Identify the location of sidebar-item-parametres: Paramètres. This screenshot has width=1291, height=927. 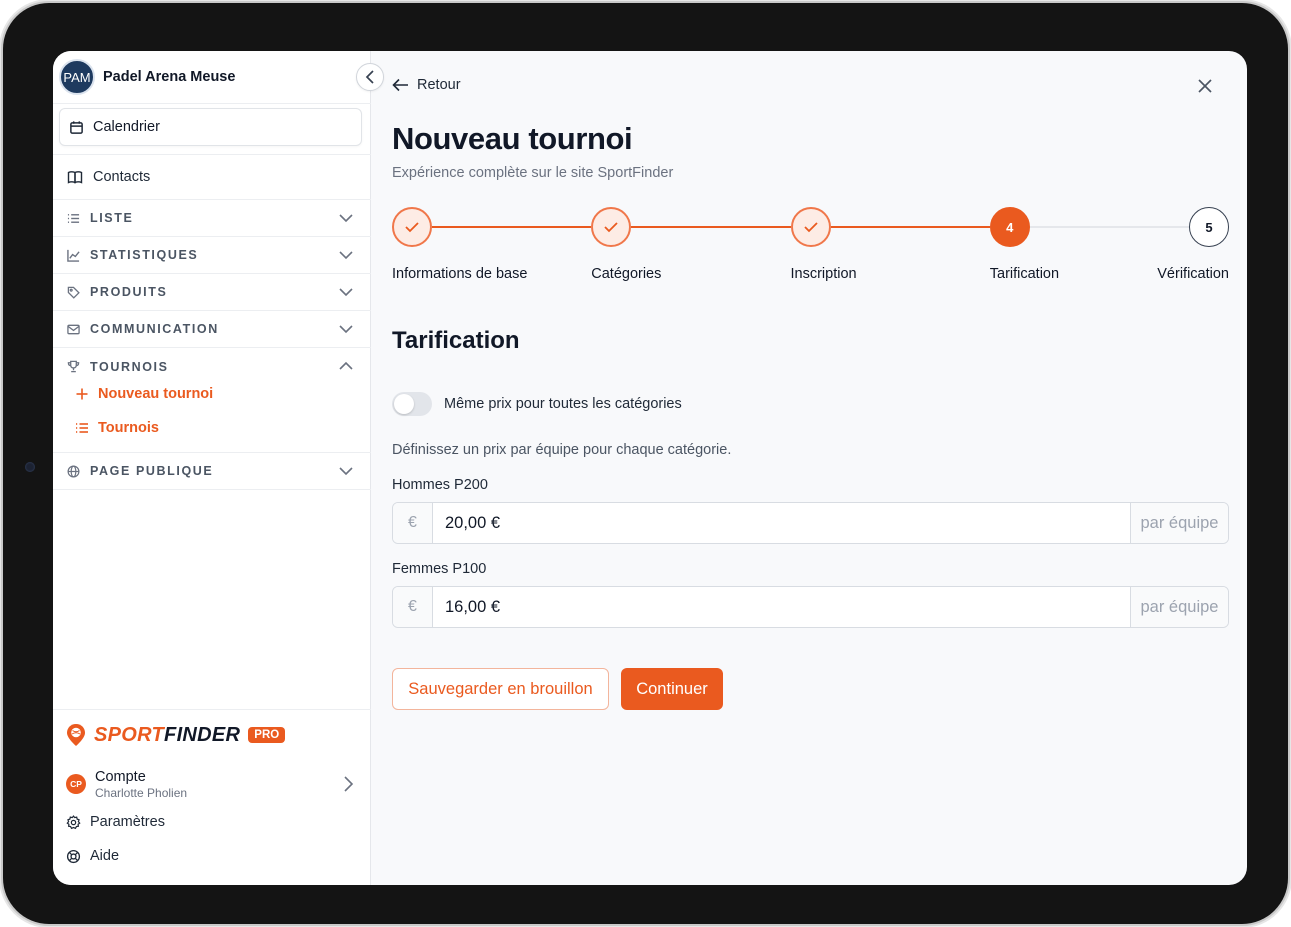
(115, 822).